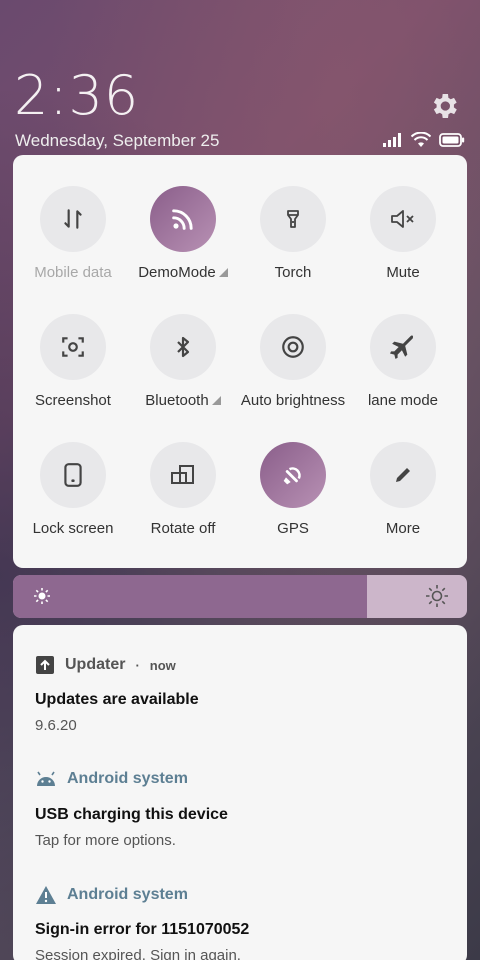  I want to click on wifi-icon, so click(421, 139).